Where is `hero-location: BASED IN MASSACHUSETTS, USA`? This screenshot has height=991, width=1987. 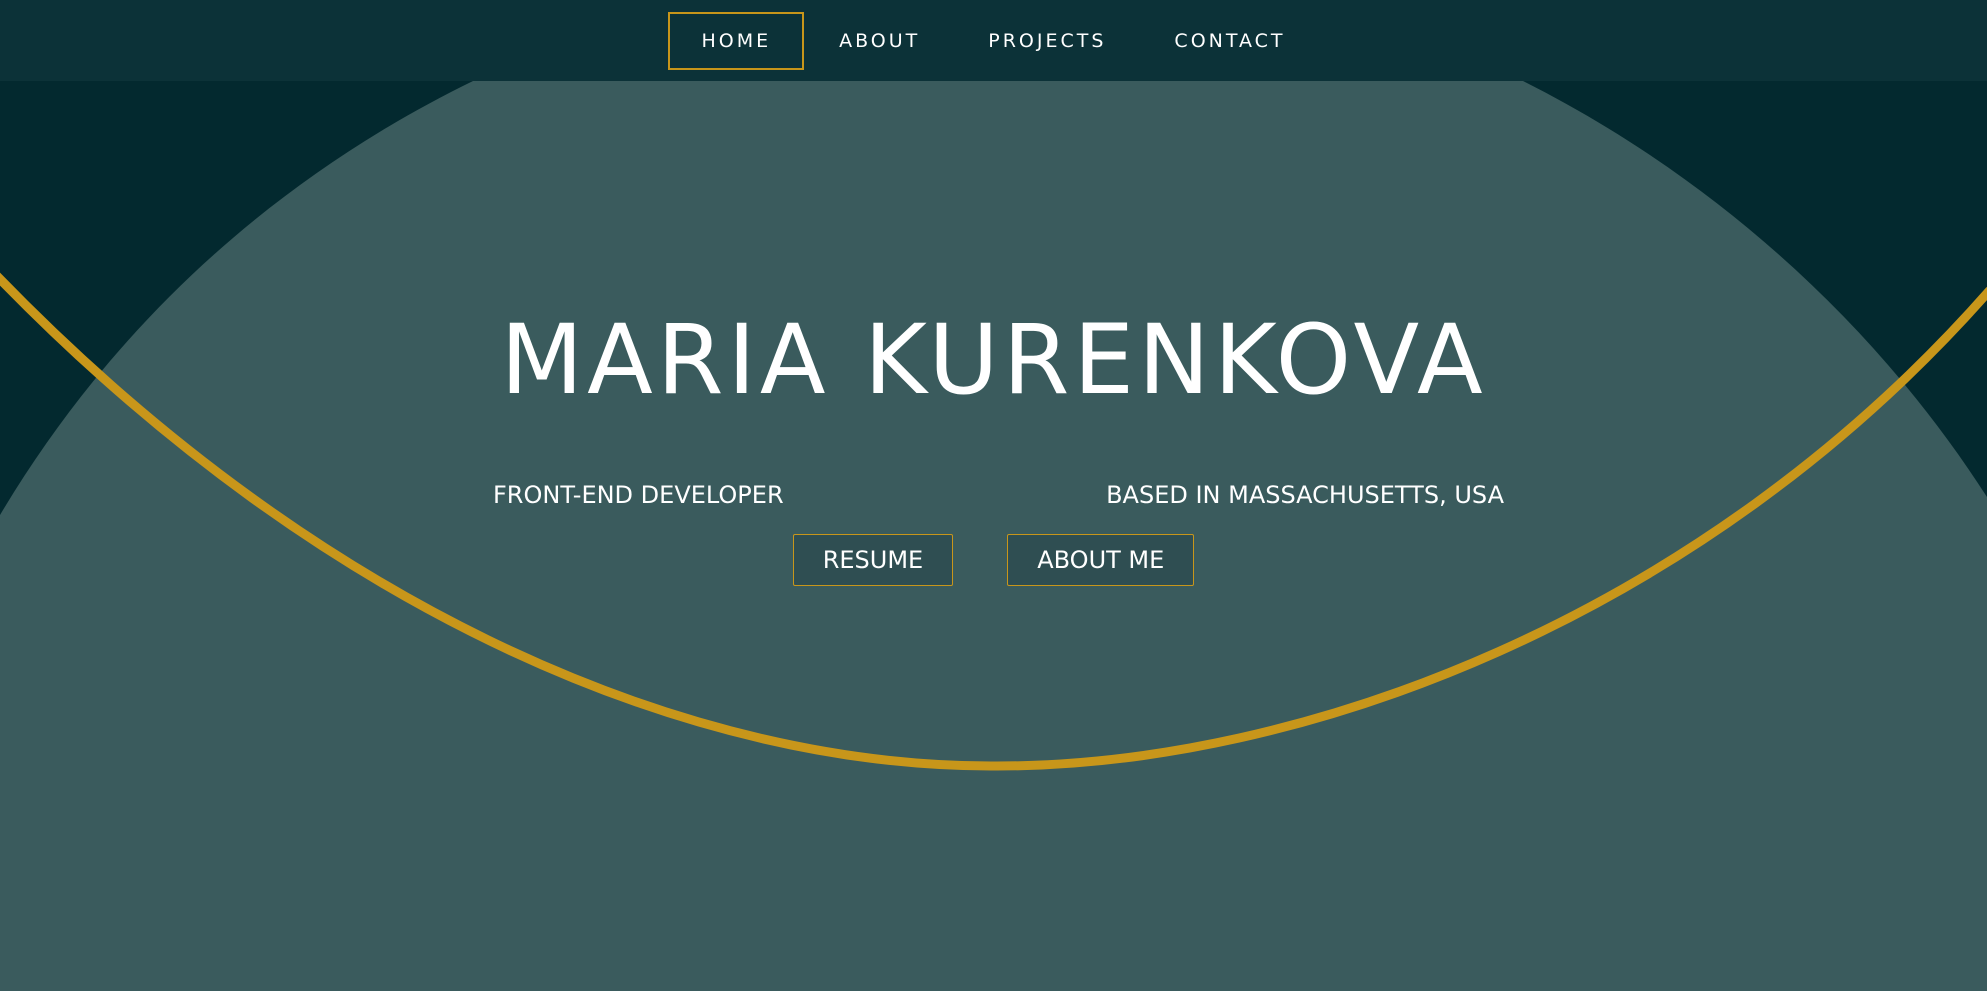
hero-location: BASED IN MASSACHUSETTS, USA is located at coordinates (1305, 495).